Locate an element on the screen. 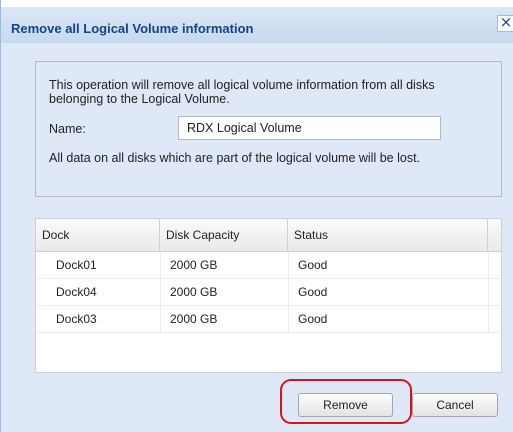  grid-header: Dock Disk Capacity Status is located at coordinates (268, 235).